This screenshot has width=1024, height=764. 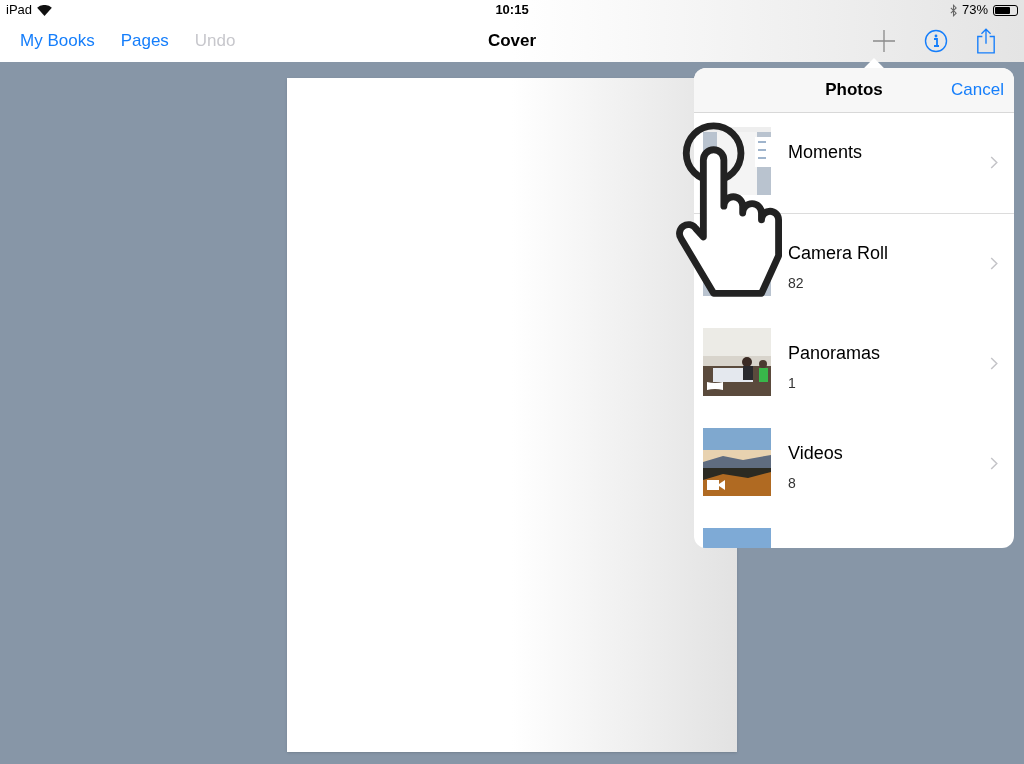 What do you see at coordinates (974, 10) in the screenshot?
I see `battery-percentage: 73%` at bounding box center [974, 10].